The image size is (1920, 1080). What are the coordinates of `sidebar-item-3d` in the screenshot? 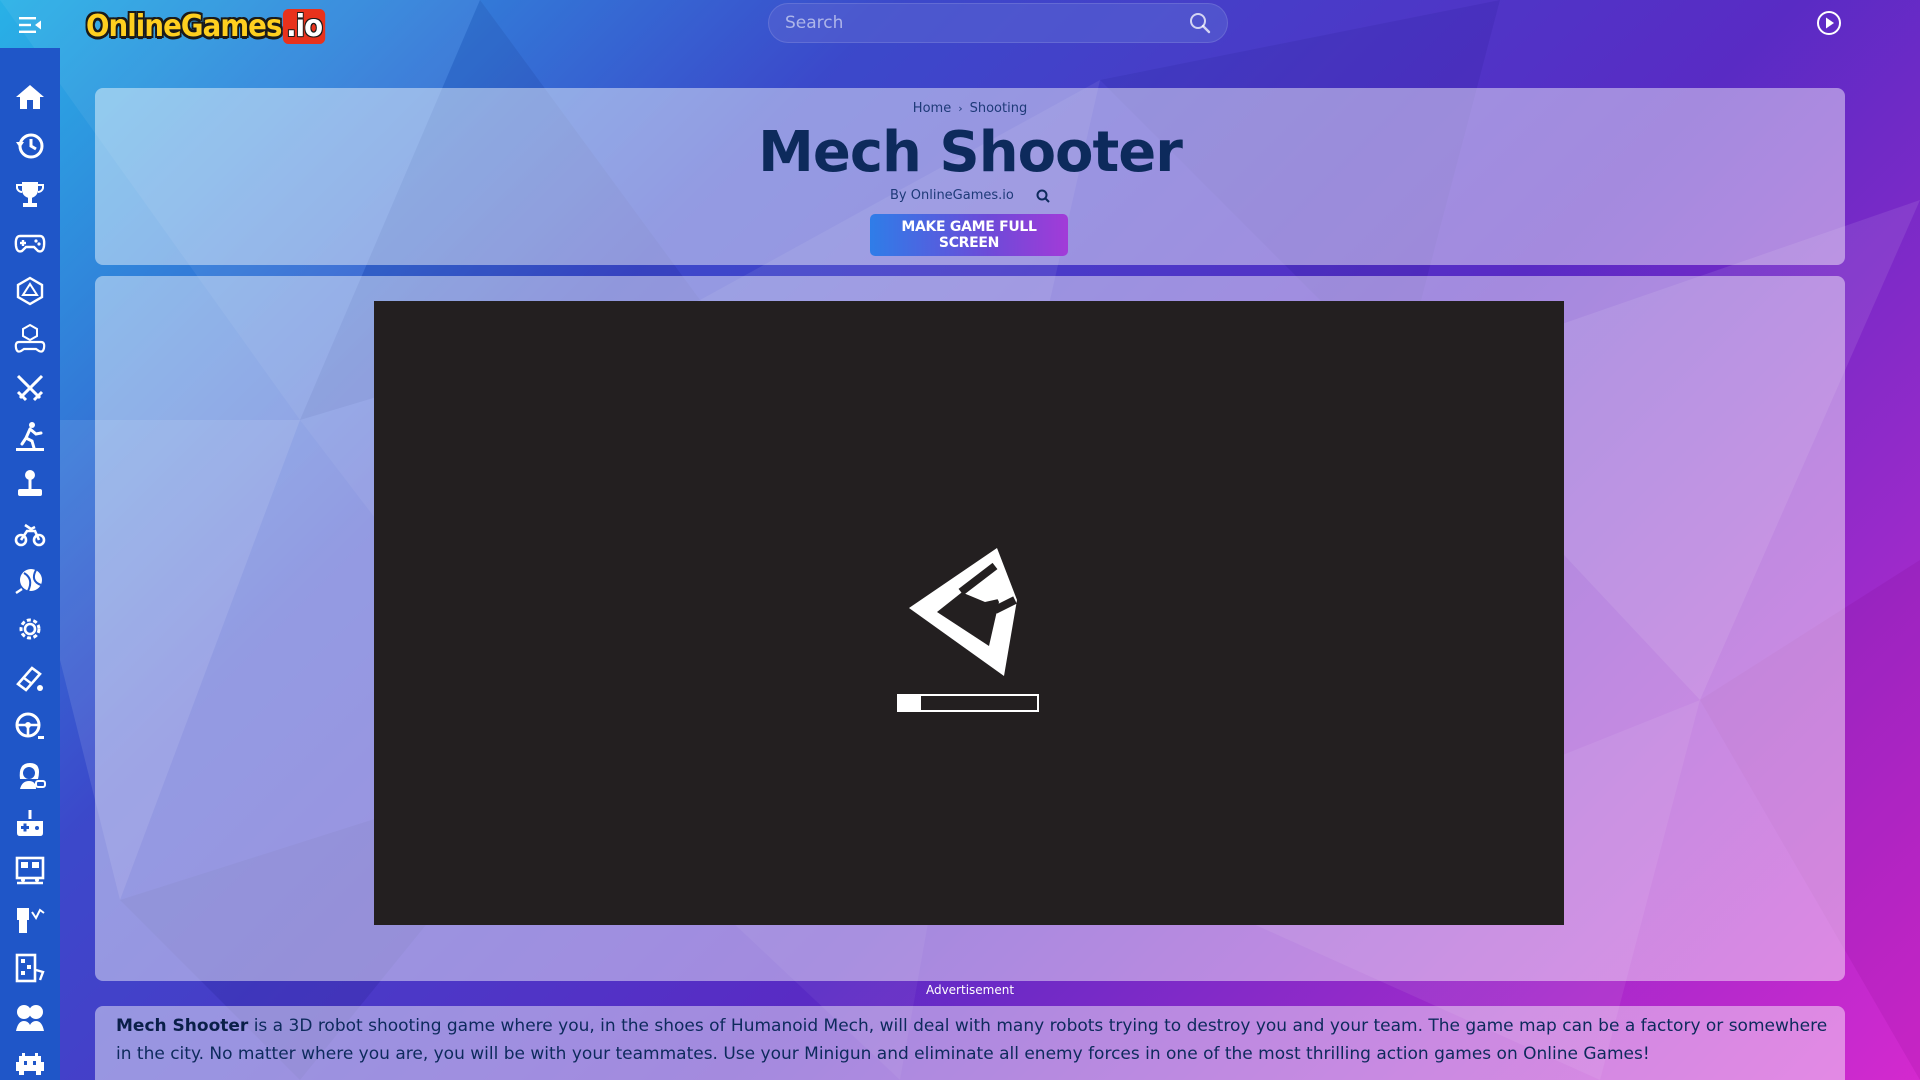 It's located at (30, 339).